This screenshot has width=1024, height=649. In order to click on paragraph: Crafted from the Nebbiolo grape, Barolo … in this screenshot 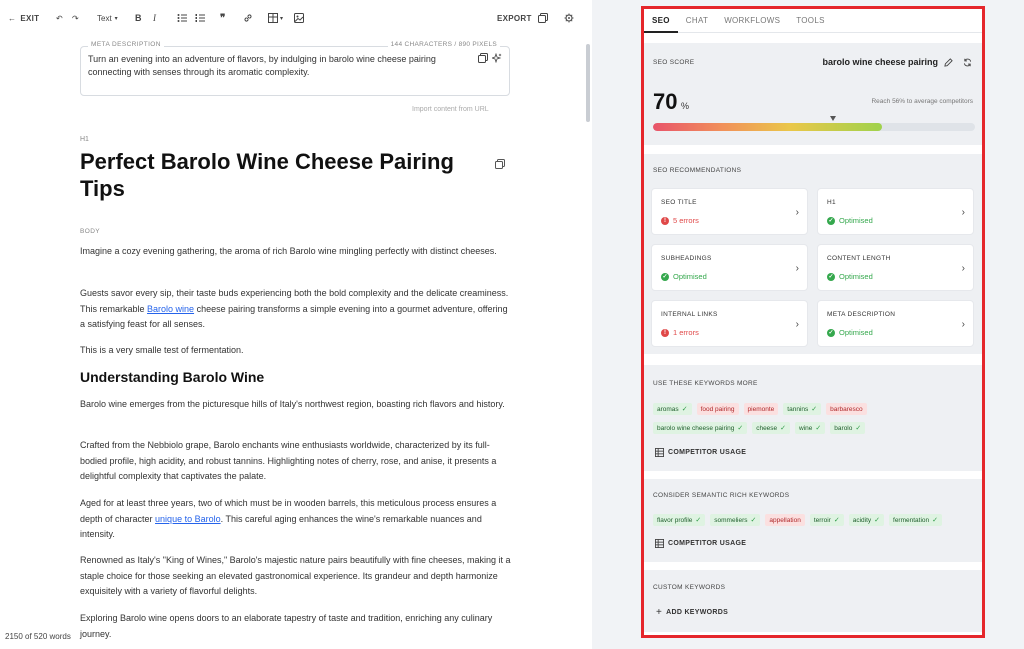, I will do `click(296, 461)`.